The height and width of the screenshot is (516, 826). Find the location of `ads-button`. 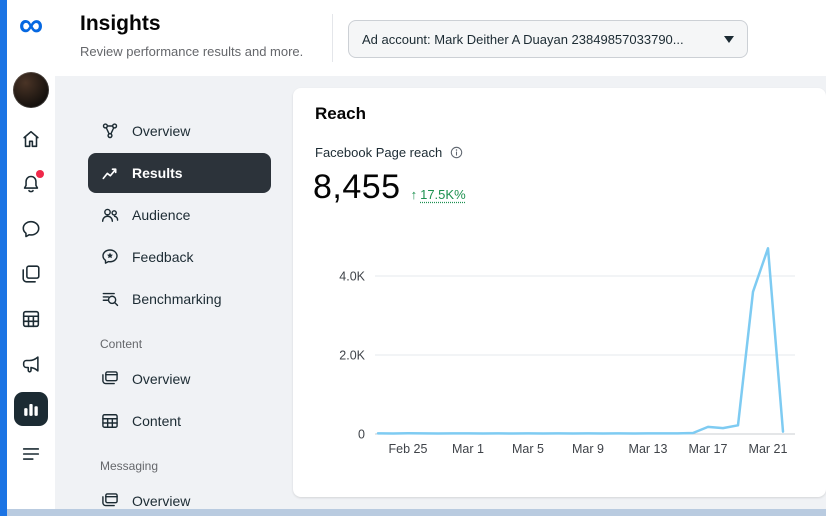

ads-button is located at coordinates (31, 364).